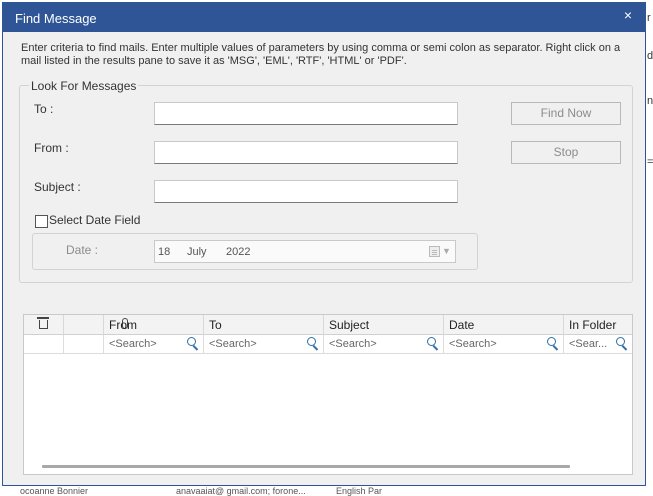 The width and height of the screenshot is (653, 496). Describe the element at coordinates (384, 344) in the screenshot. I see `search-subject-cell: <Search>` at that location.